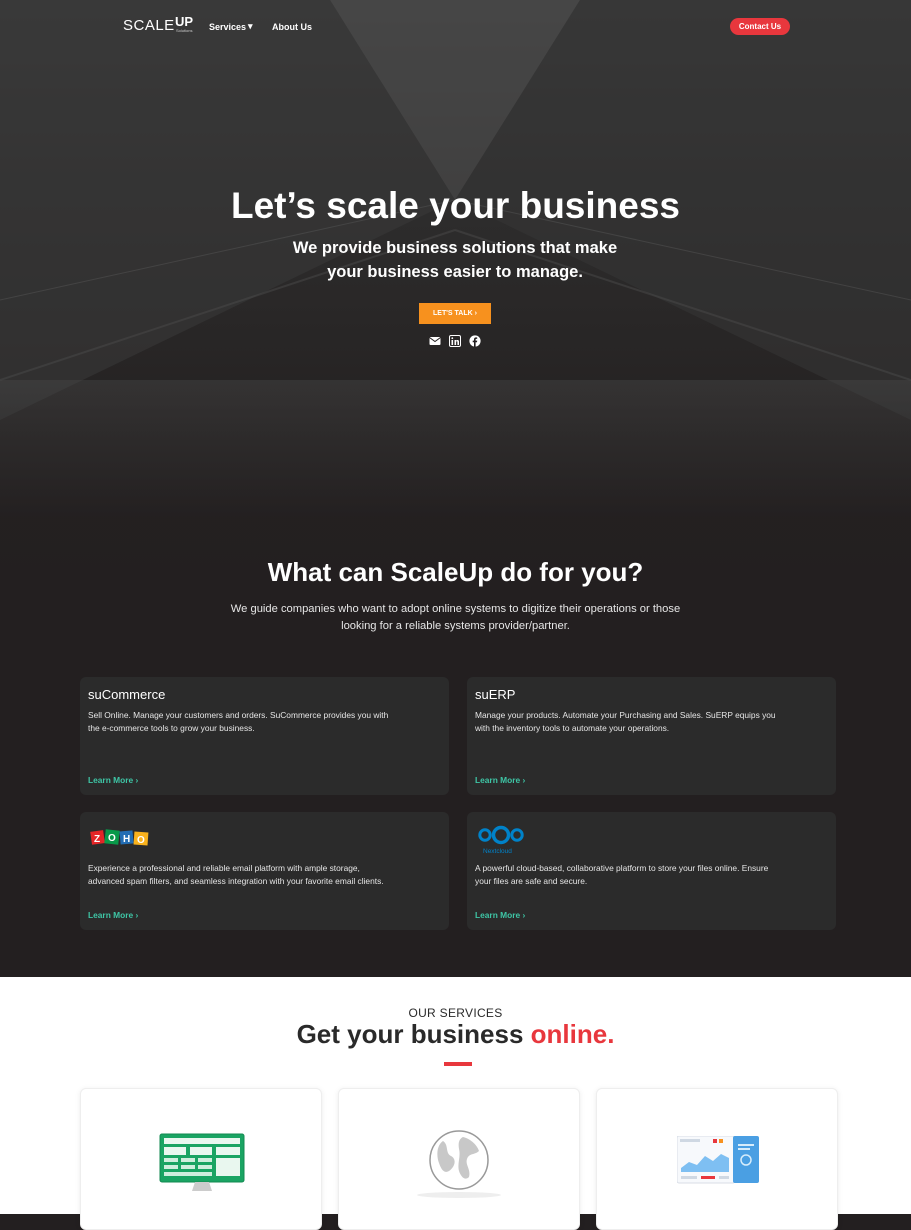  Describe the element at coordinates (572, 1034) in the screenshot. I see `services-title-accent: online.` at that location.